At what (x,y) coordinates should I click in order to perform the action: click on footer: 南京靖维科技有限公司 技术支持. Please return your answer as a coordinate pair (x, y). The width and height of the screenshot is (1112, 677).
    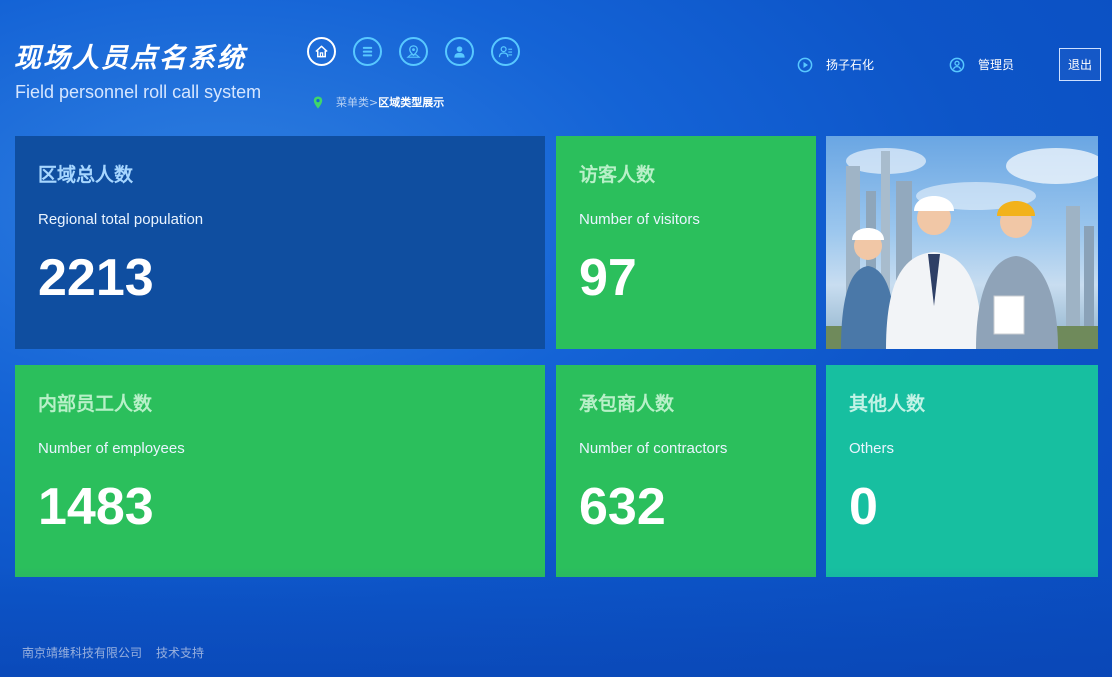
    Looking at the image, I should click on (113, 652).